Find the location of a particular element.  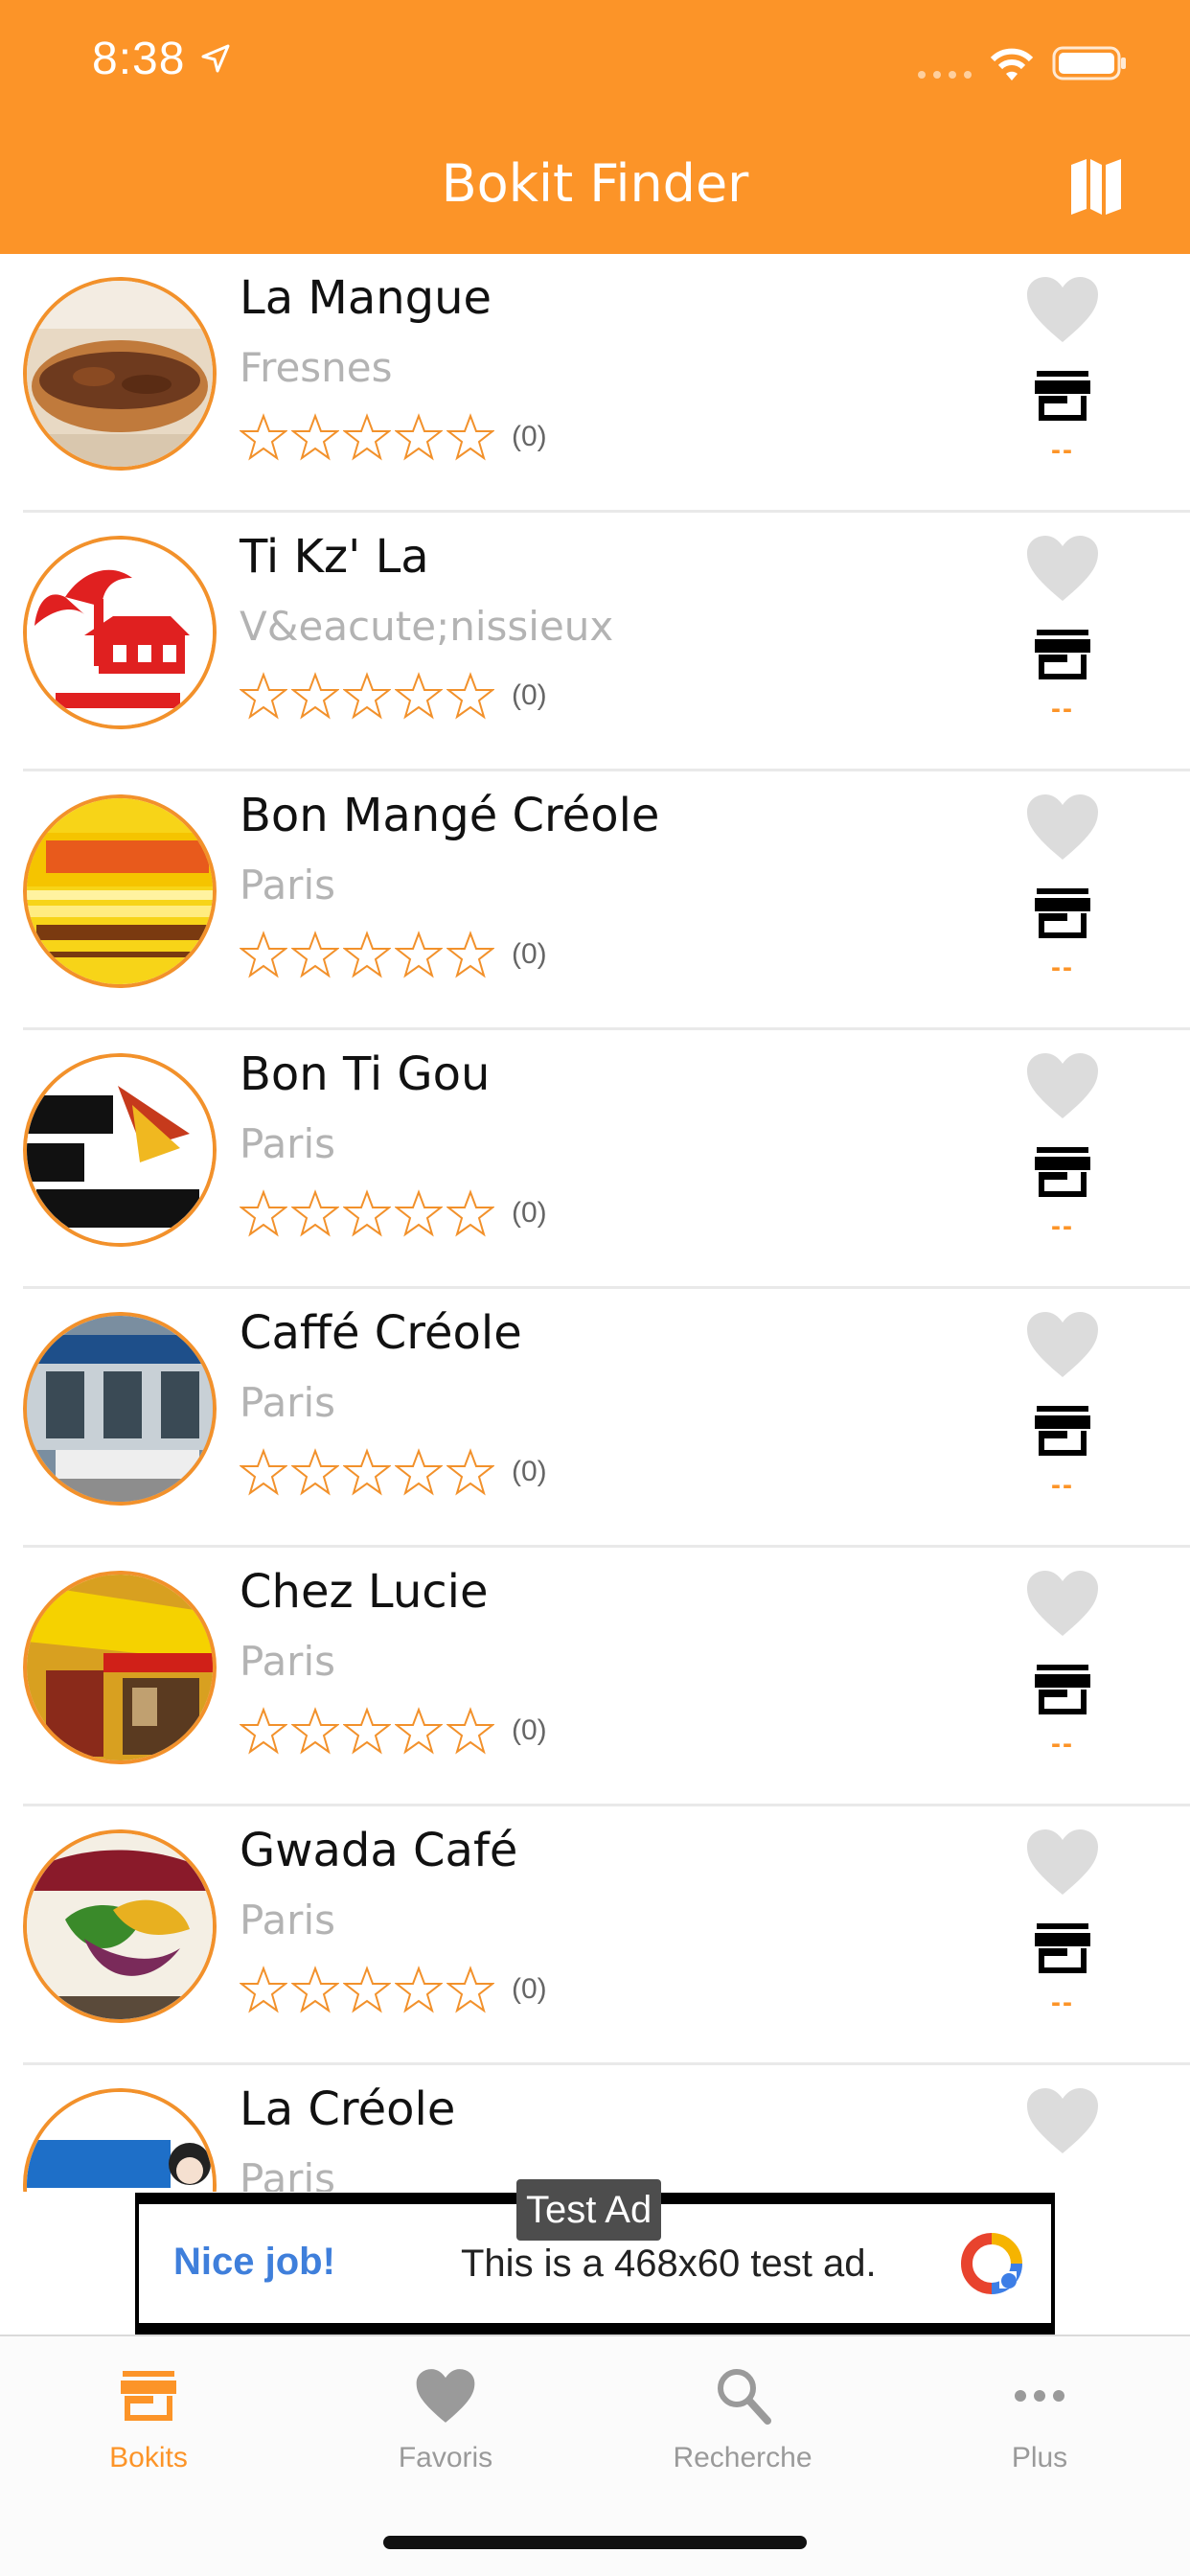

ad-body: This is a 468x60 test ad. is located at coordinates (669, 2263).